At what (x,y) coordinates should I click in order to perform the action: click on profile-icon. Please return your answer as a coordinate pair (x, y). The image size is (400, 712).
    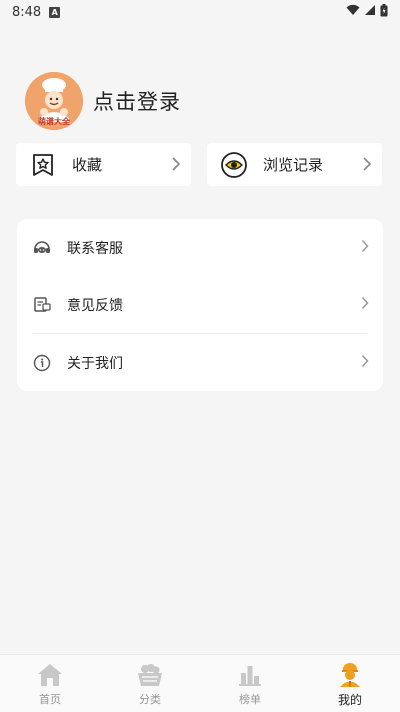
    Looking at the image, I should click on (350, 675).